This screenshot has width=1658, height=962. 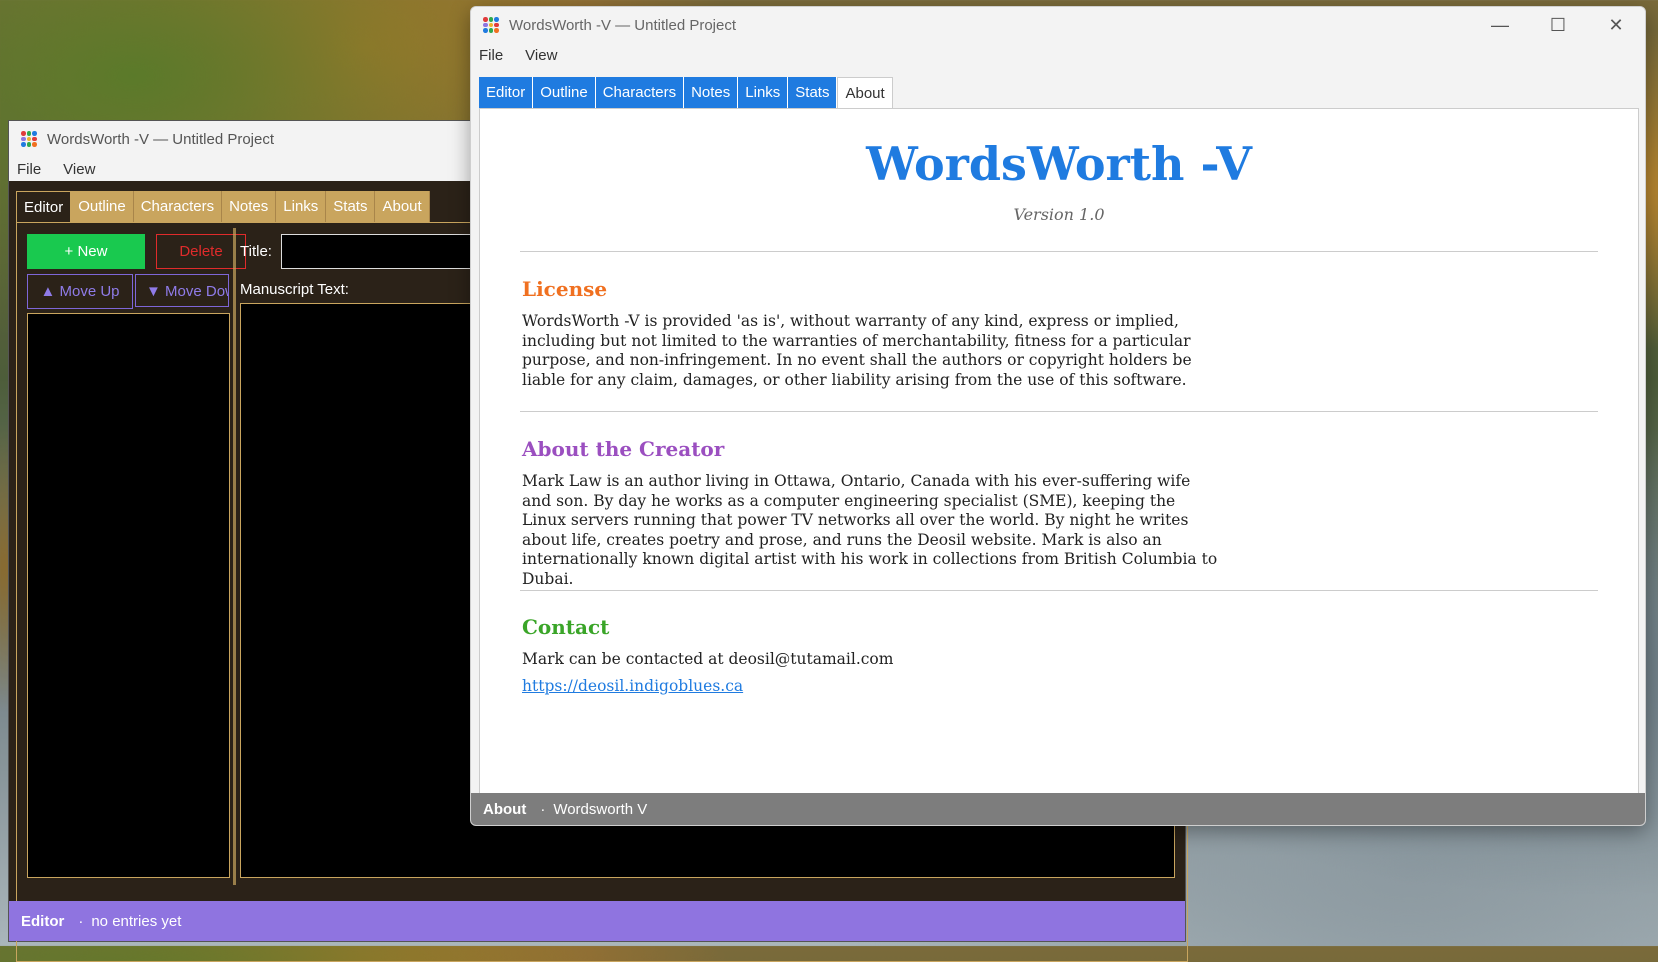 What do you see at coordinates (1059, 214) in the screenshot?
I see `version-label: Version 1.0` at bounding box center [1059, 214].